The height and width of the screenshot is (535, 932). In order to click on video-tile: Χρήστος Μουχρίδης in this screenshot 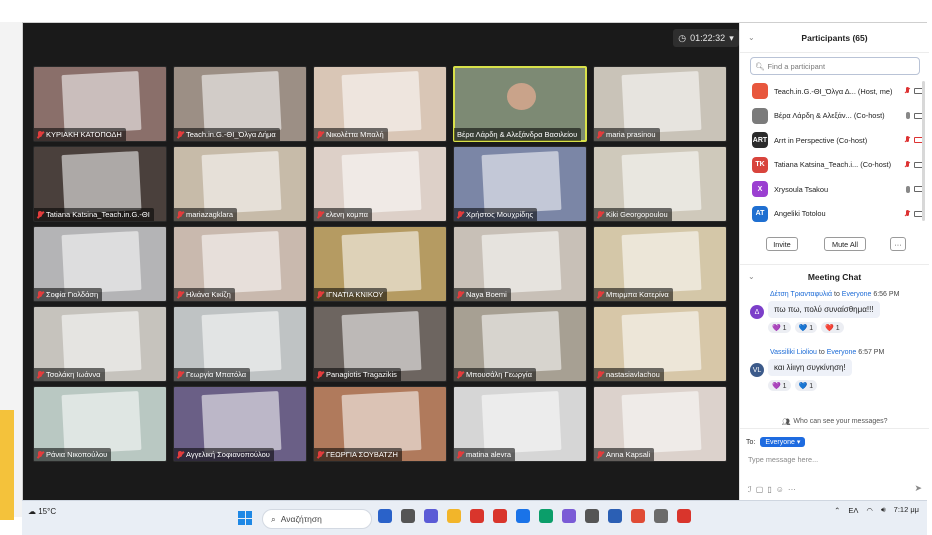, I will do `click(520, 184)`.